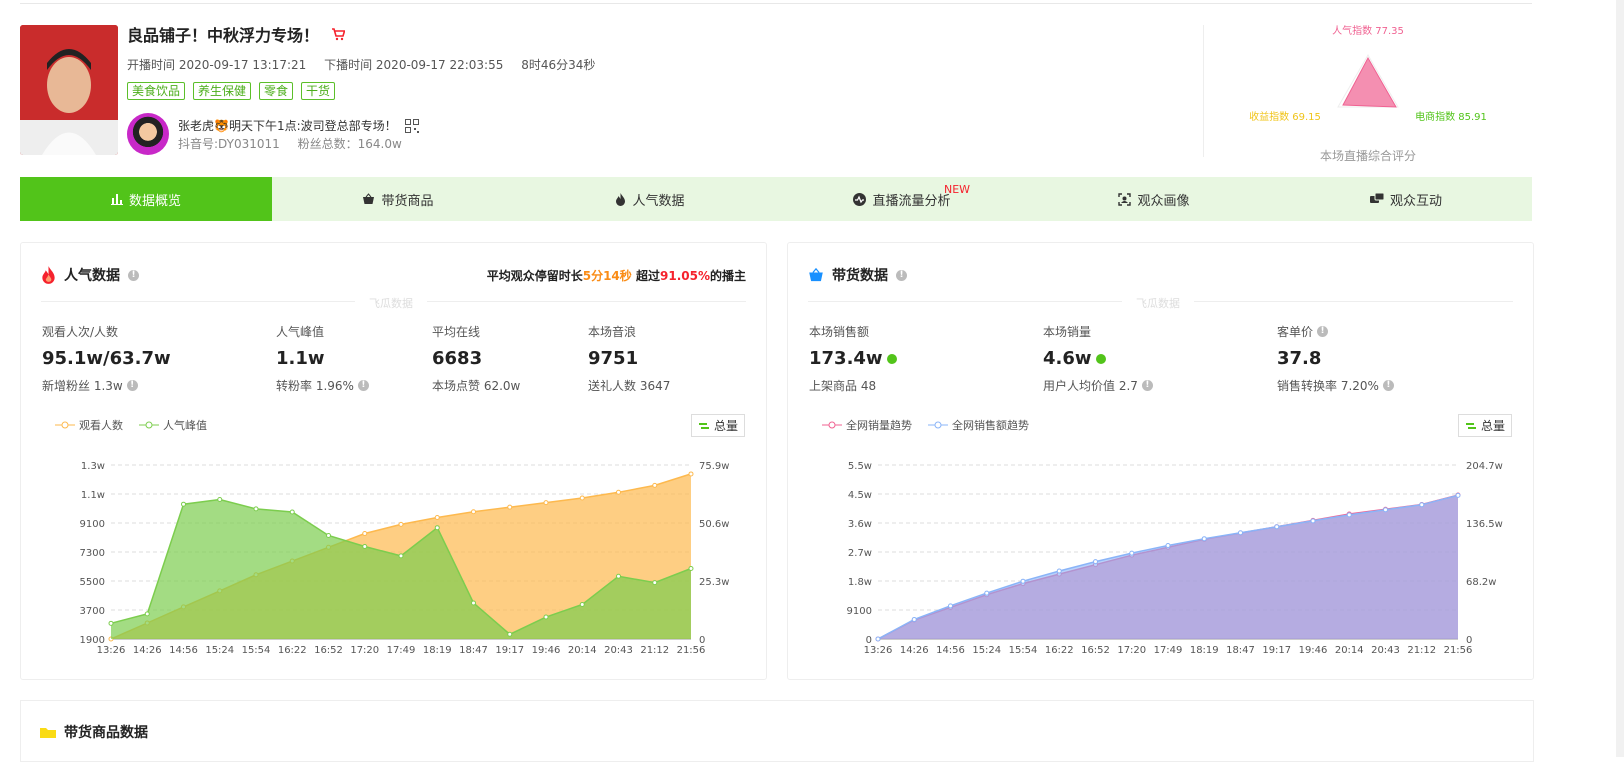 This screenshot has width=1624, height=762. What do you see at coordinates (156, 91) in the screenshot?
I see `tag: 美食饮品` at bounding box center [156, 91].